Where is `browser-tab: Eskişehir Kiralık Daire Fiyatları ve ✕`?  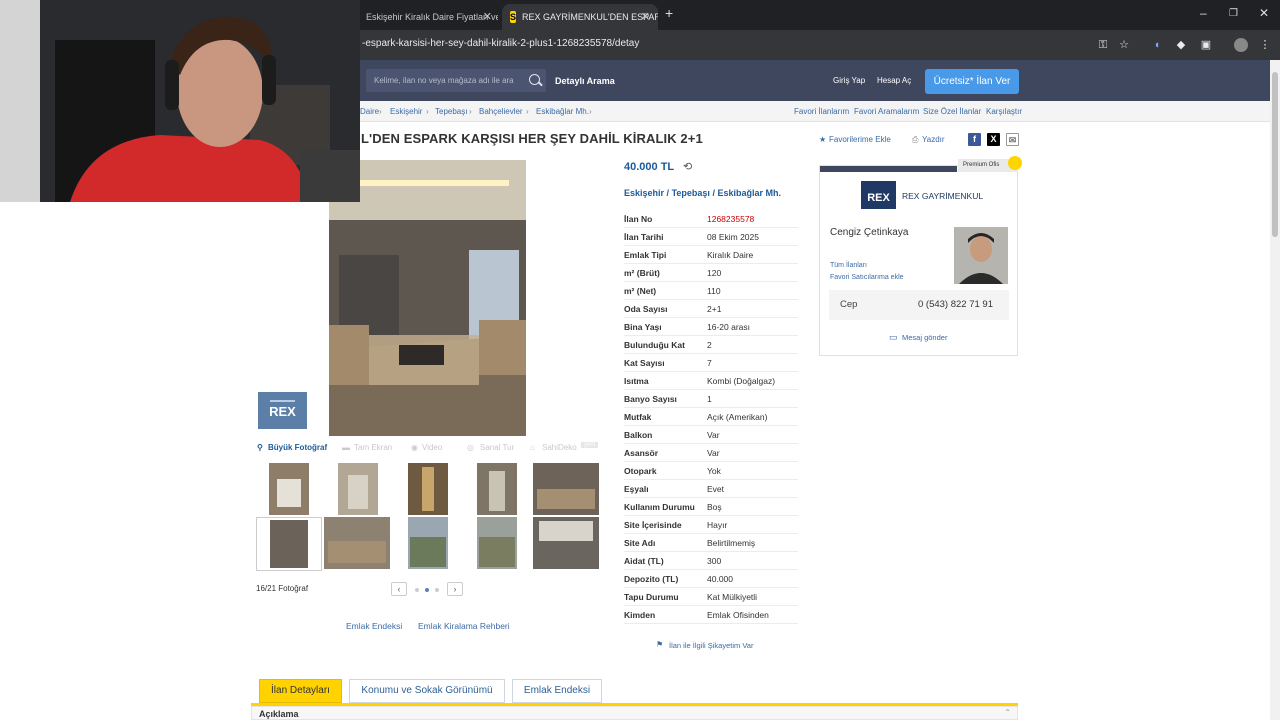
browser-tab: Eskişehir Kiralık Daire Fiyatları ve ✕ is located at coordinates (428, 17).